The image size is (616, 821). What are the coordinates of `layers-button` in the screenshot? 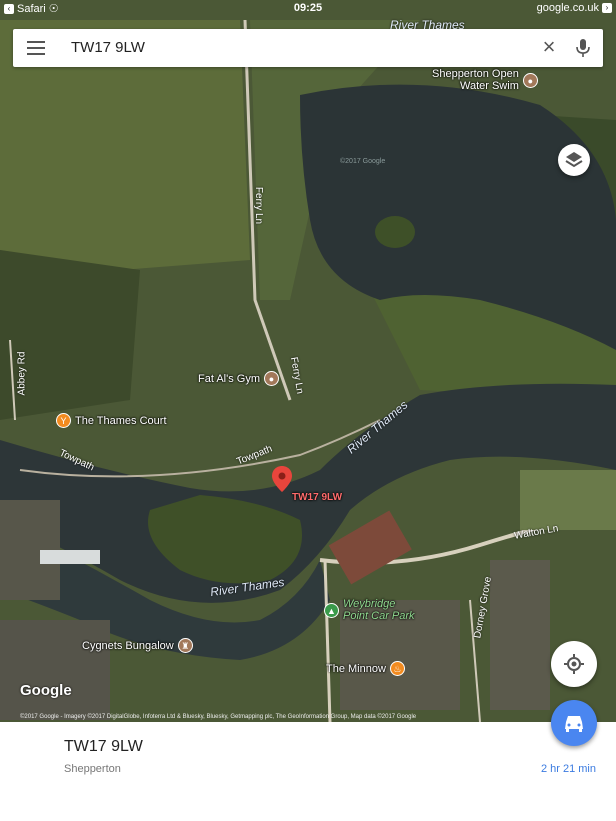 It's located at (574, 160).